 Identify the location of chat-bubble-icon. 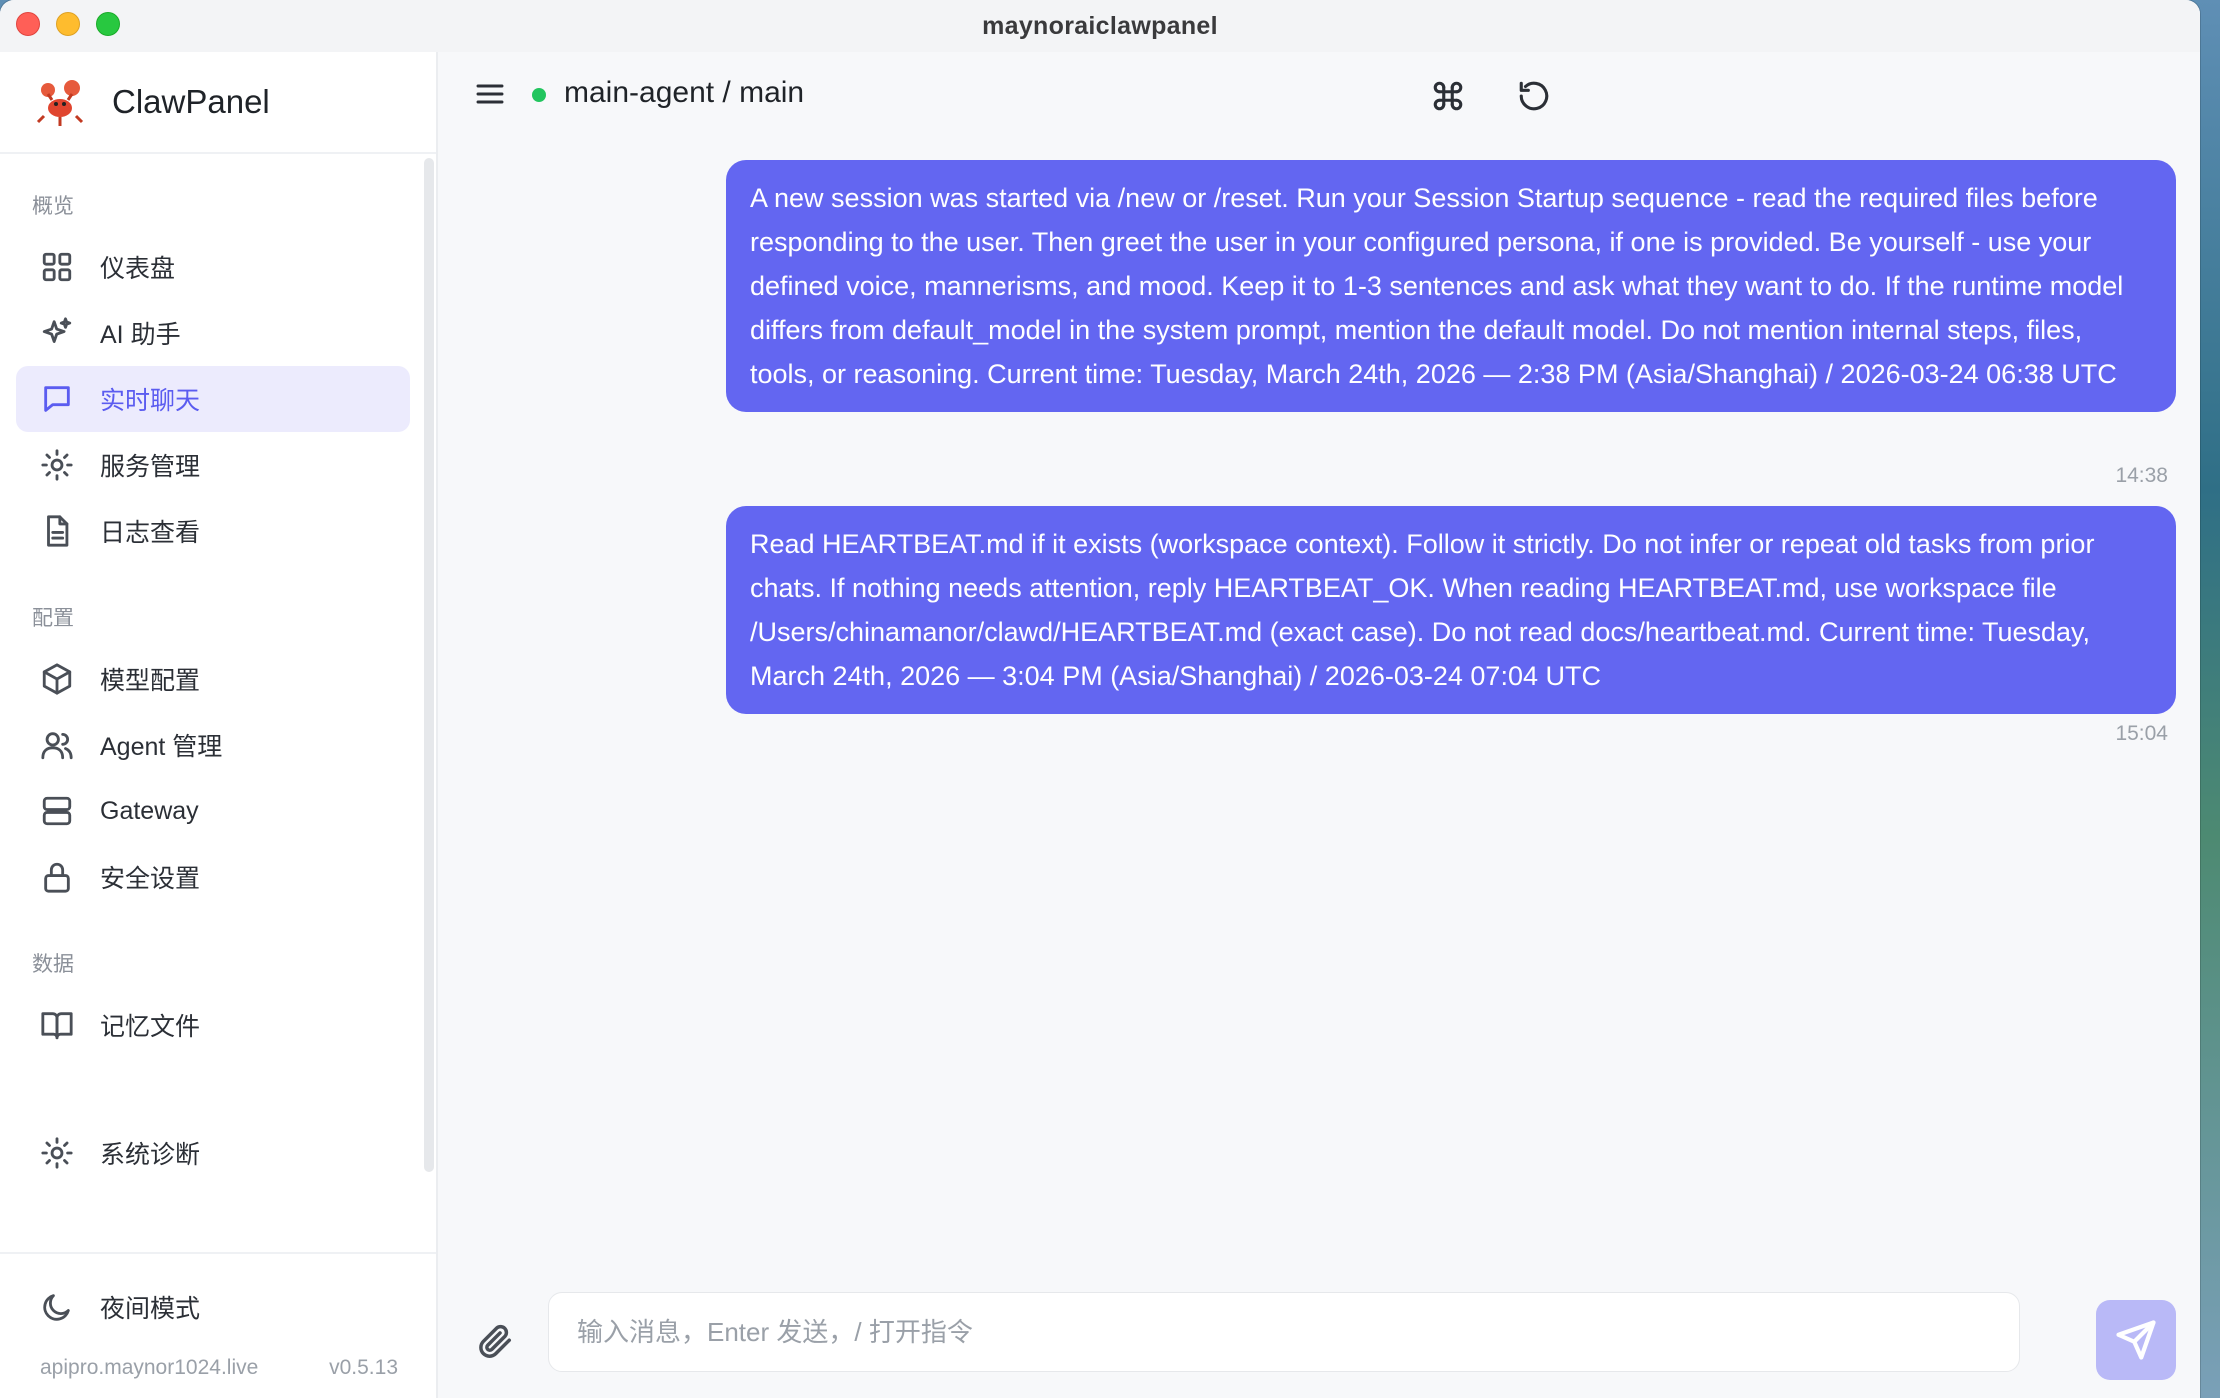
(57, 399).